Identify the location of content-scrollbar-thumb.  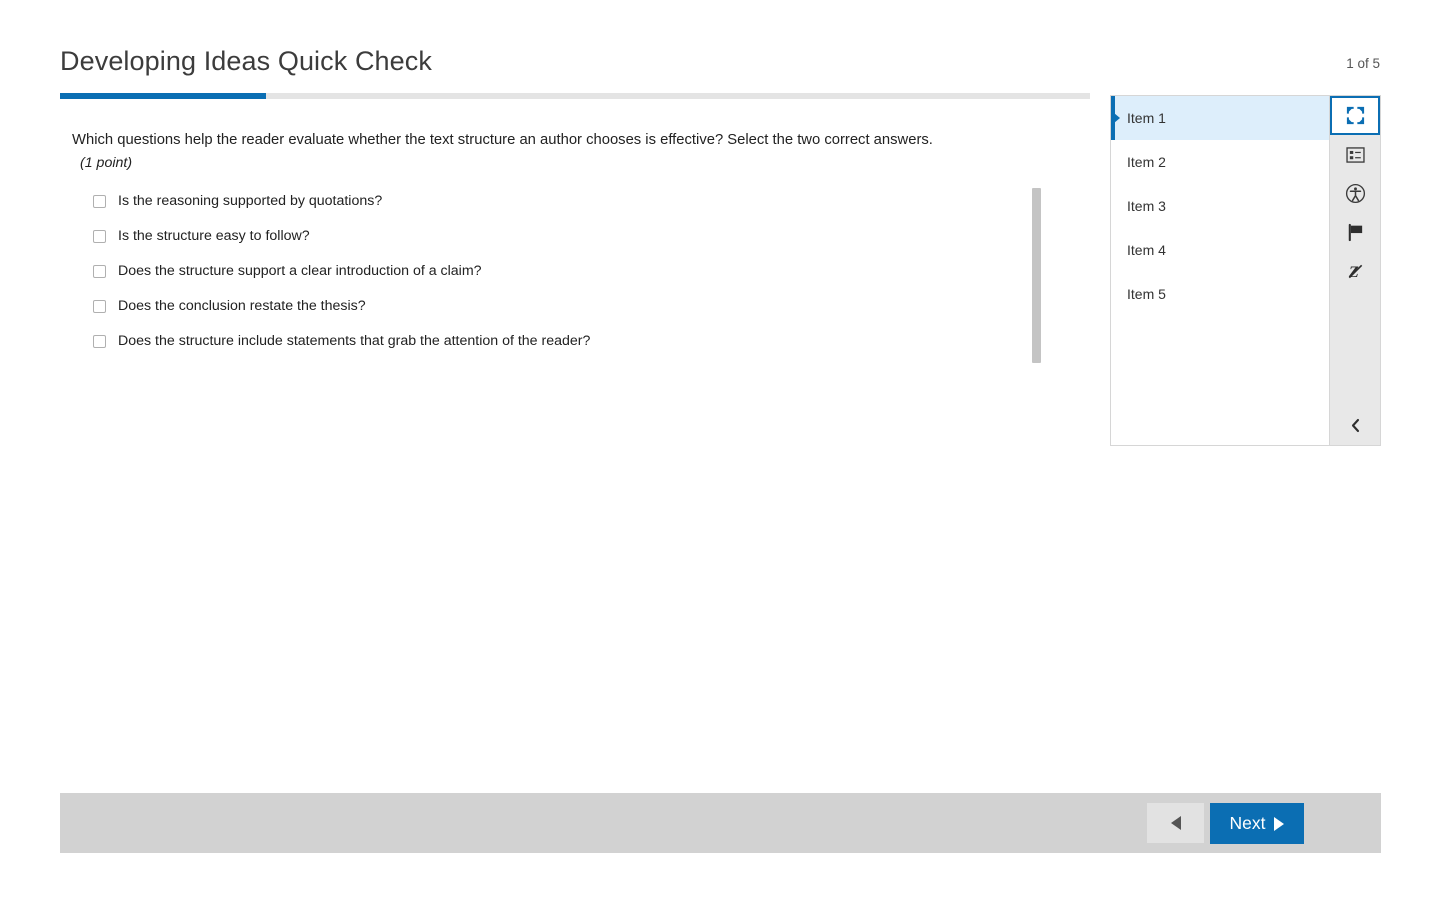
(1036, 275).